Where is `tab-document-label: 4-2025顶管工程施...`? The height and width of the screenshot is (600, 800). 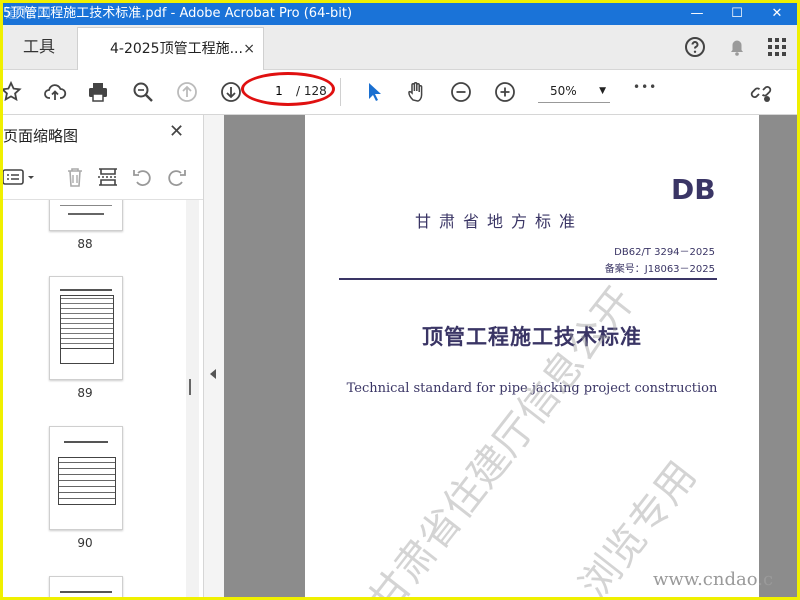
tab-document-label: 4-2025顶管工程施... is located at coordinates (176, 49).